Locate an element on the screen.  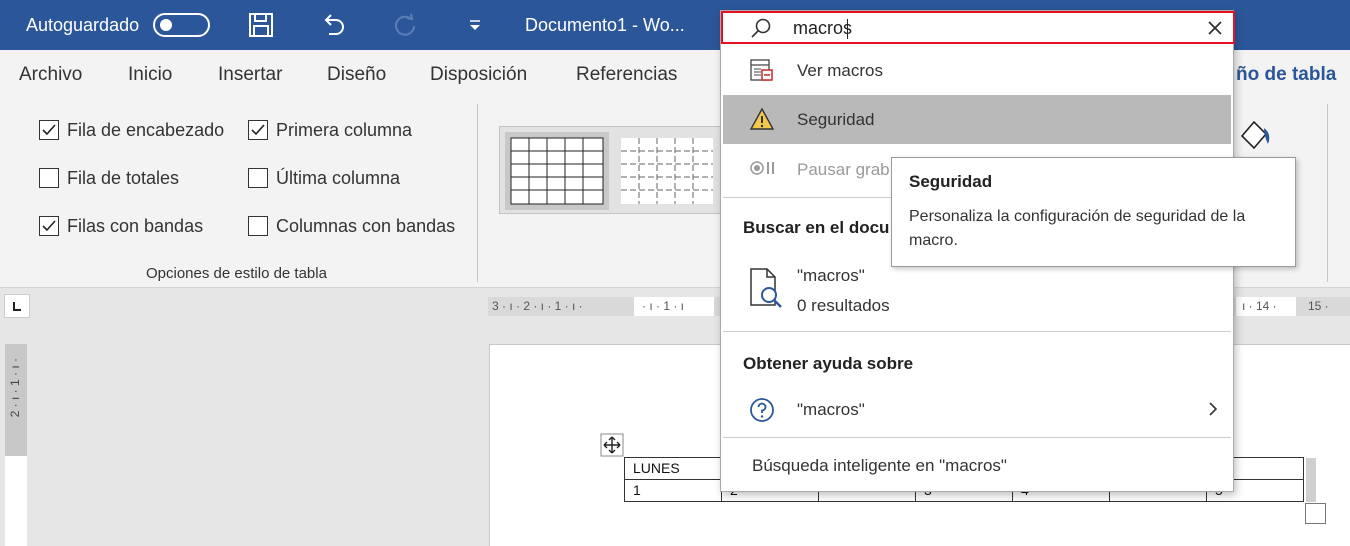
save-icon is located at coordinates (261, 25).